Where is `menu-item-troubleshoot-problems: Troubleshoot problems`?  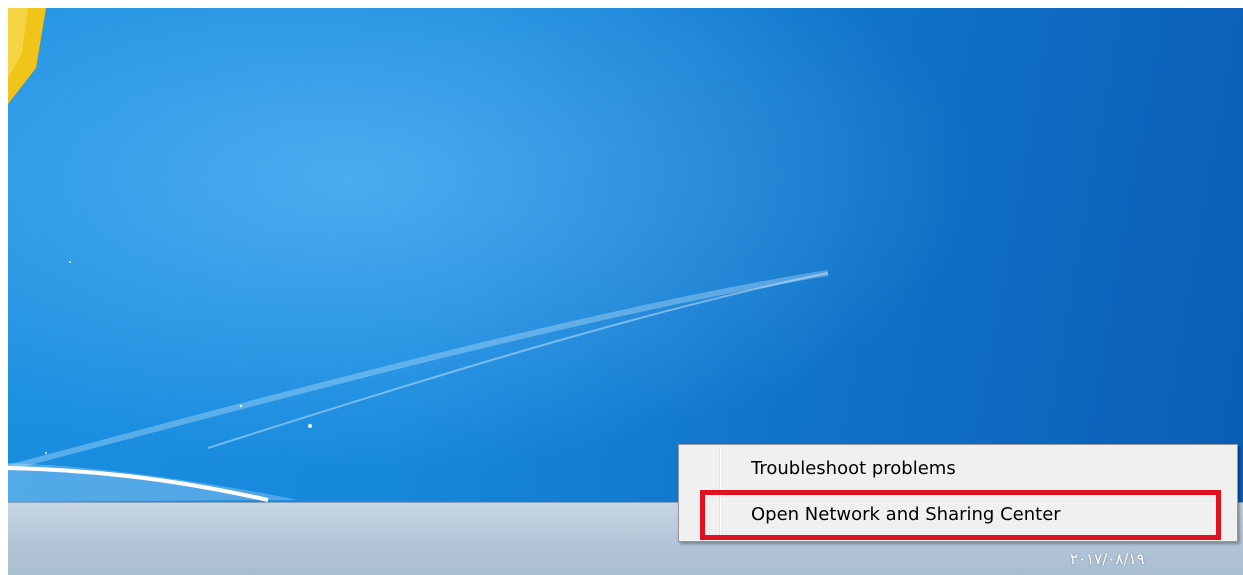
menu-item-troubleshoot-problems: Troubleshoot problems is located at coordinates (853, 469).